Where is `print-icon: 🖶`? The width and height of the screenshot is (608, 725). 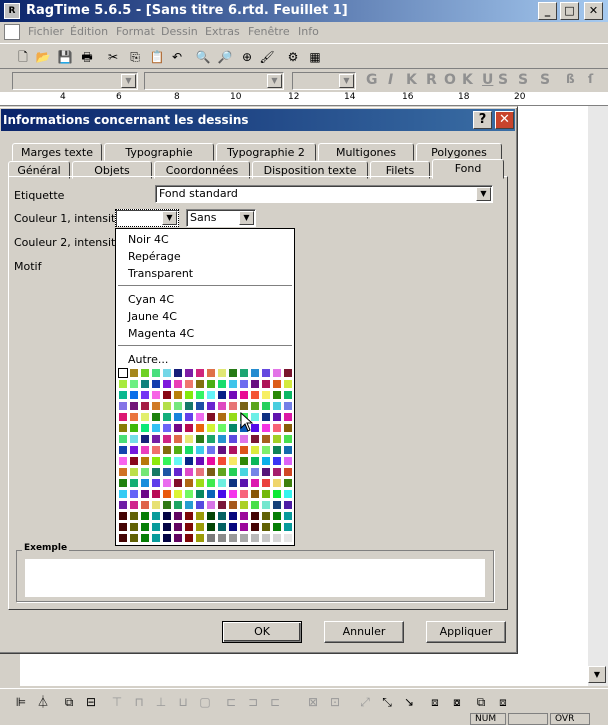 print-icon: 🖶 is located at coordinates (87, 57).